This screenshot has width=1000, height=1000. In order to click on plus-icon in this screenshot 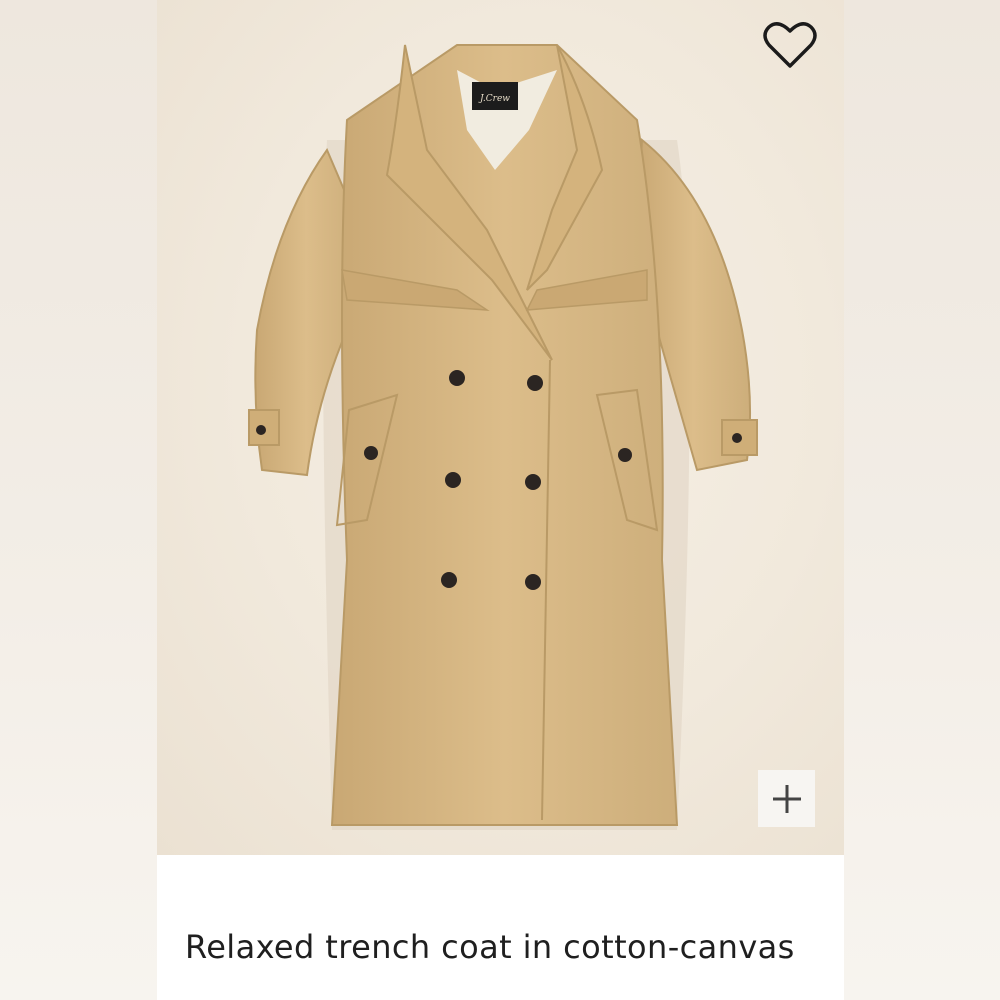, I will do `click(786, 798)`.